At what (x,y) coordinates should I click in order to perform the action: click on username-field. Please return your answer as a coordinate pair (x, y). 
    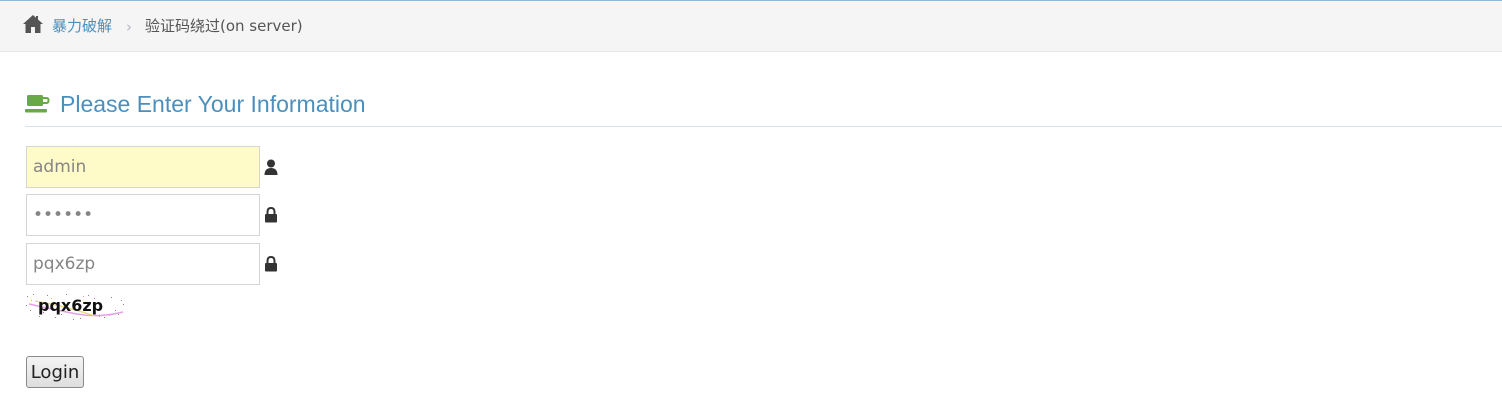
    Looking at the image, I should click on (143, 167).